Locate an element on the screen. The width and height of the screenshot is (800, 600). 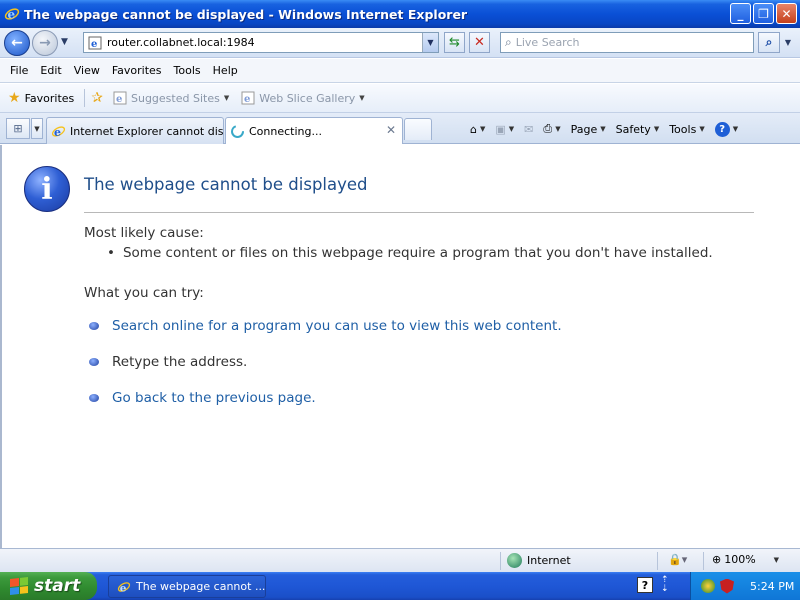
feeds-button: ▣ ▼ is located at coordinates (504, 129).